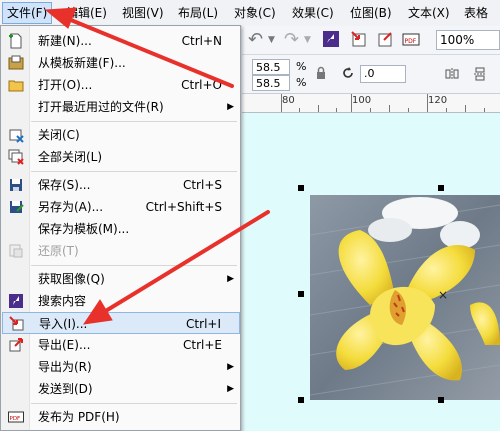  What do you see at coordinates (385, 39) in the screenshot?
I see `export-toolbar-icon` at bounding box center [385, 39].